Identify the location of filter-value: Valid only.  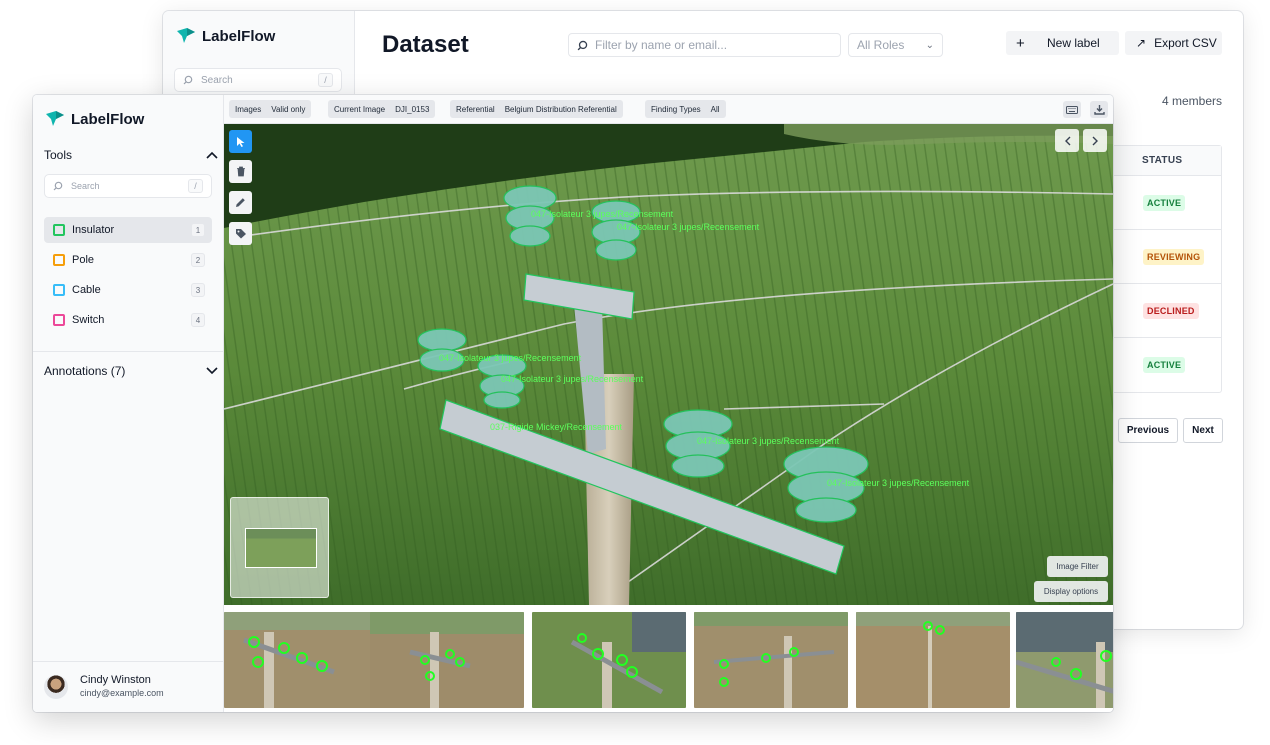
(288, 109).